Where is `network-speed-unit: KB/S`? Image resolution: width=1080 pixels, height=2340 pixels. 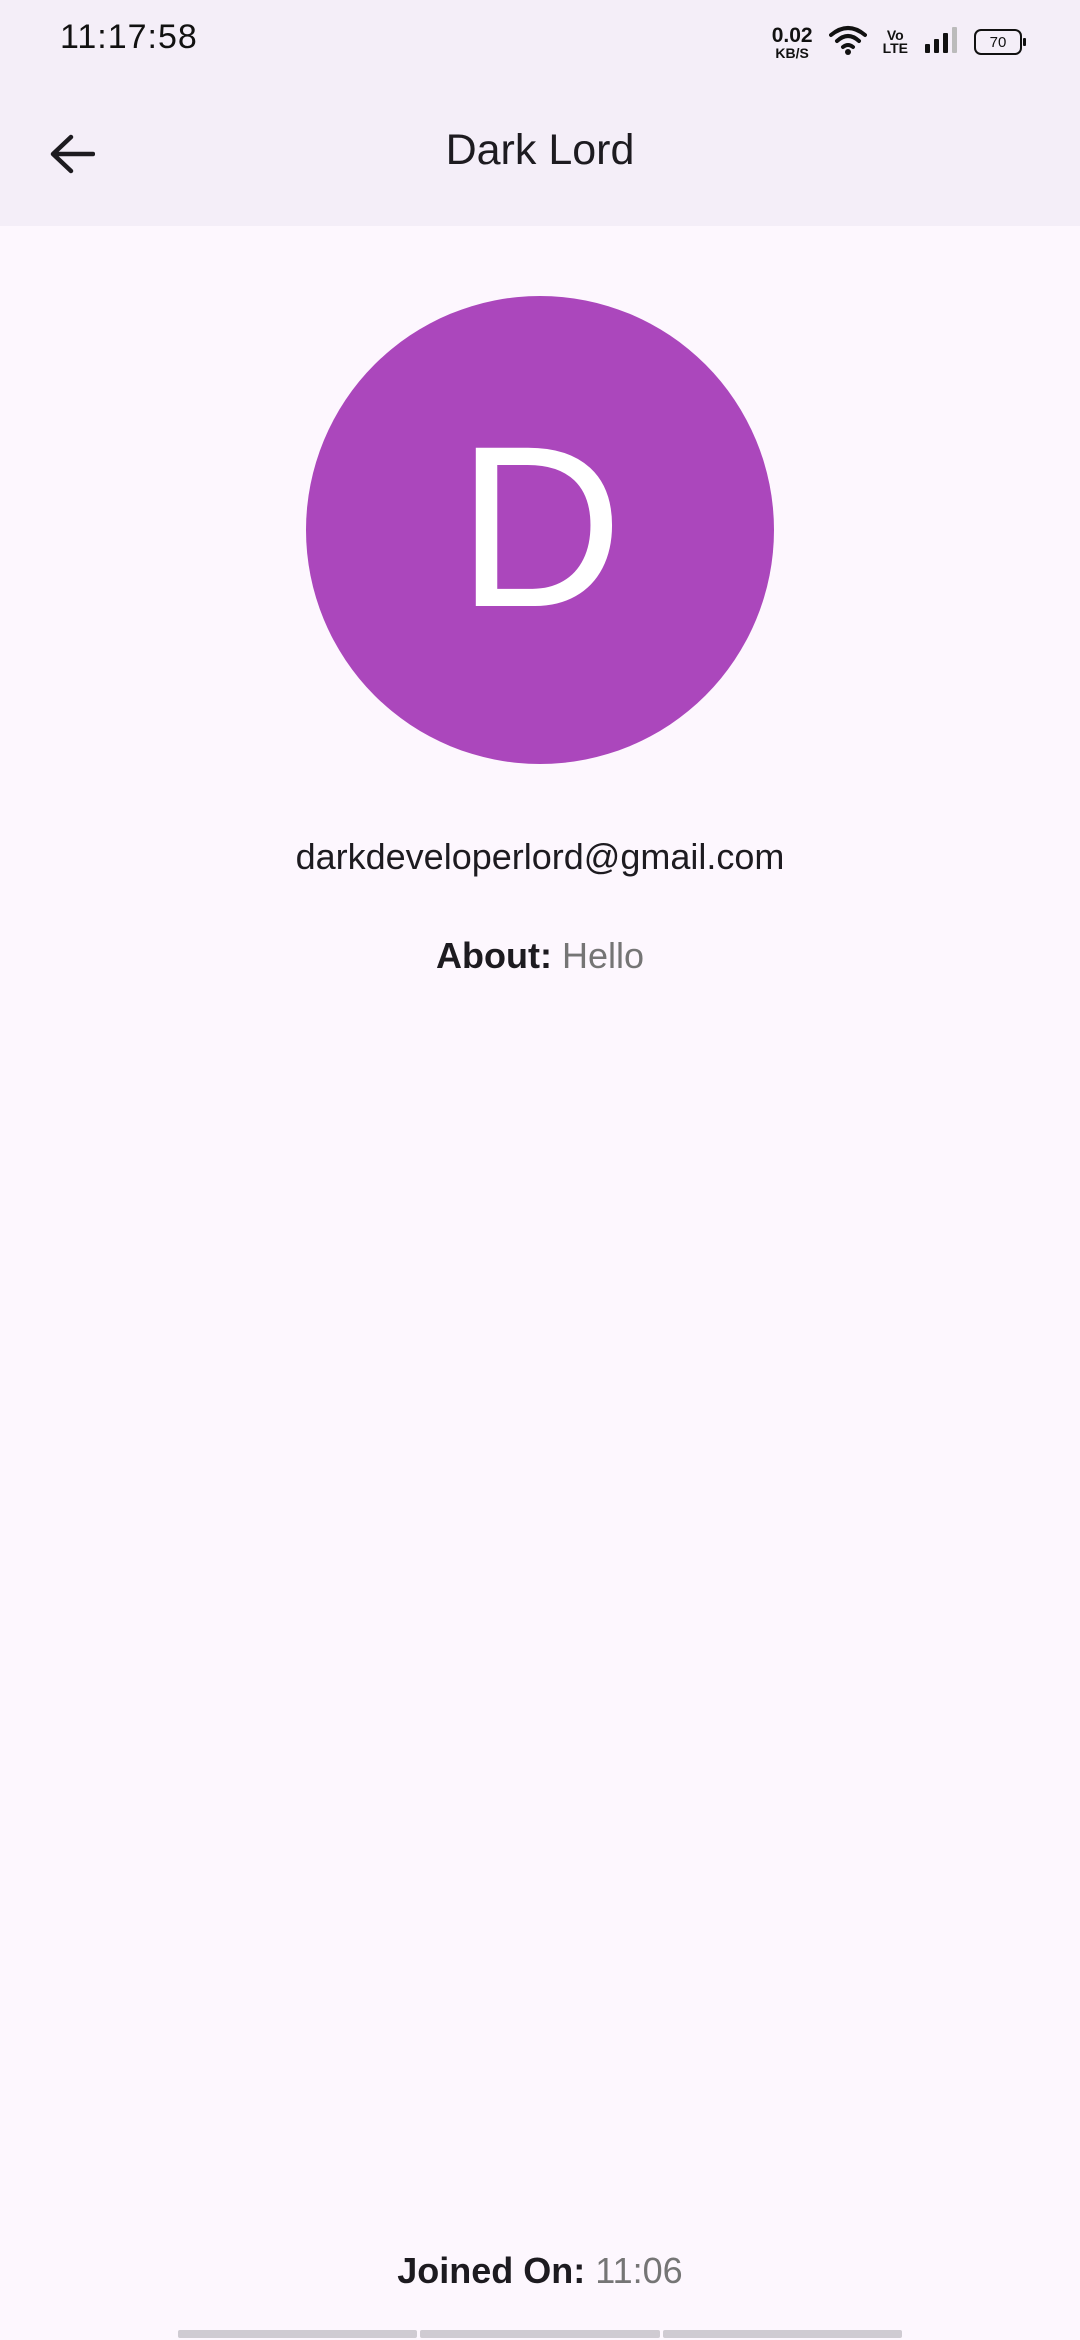 network-speed-unit: KB/S is located at coordinates (792, 52).